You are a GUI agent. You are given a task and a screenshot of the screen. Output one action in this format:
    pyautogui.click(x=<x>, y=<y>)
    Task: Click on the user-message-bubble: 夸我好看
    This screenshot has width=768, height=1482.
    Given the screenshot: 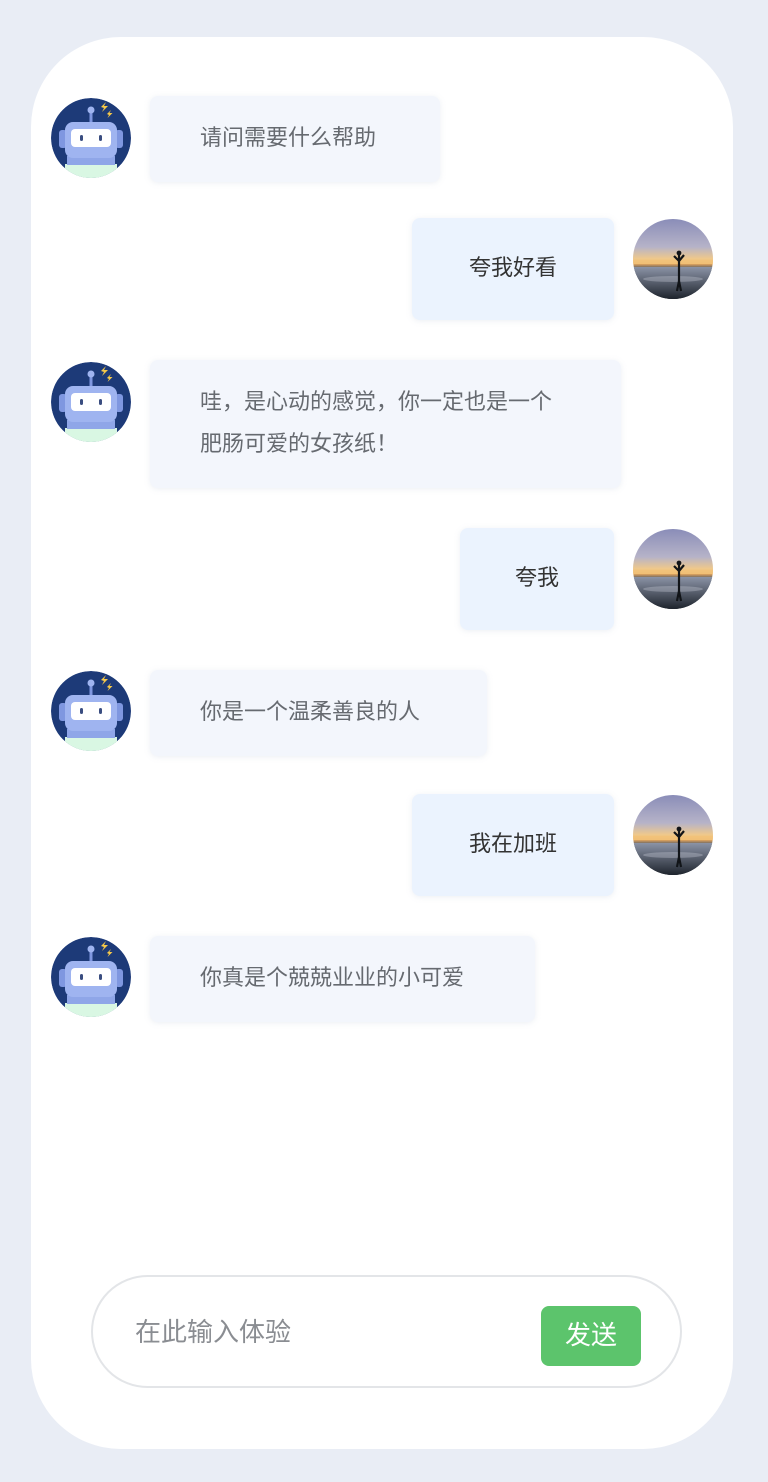 What is the action you would take?
    pyautogui.click(x=513, y=269)
    